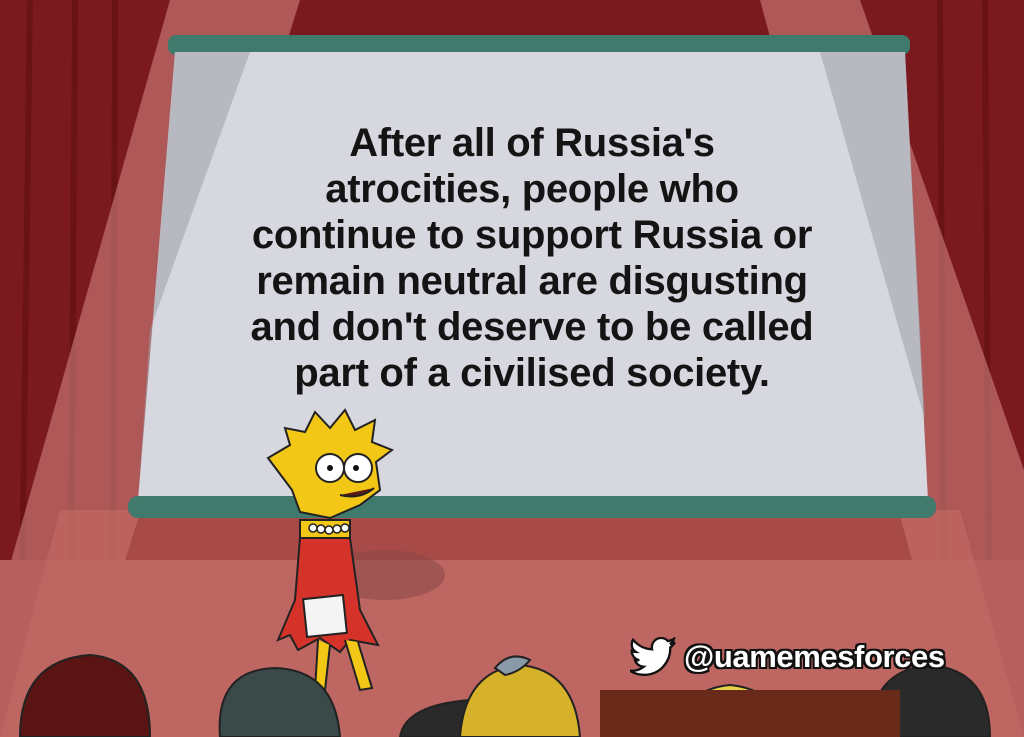  I want to click on note-card, so click(325, 616).